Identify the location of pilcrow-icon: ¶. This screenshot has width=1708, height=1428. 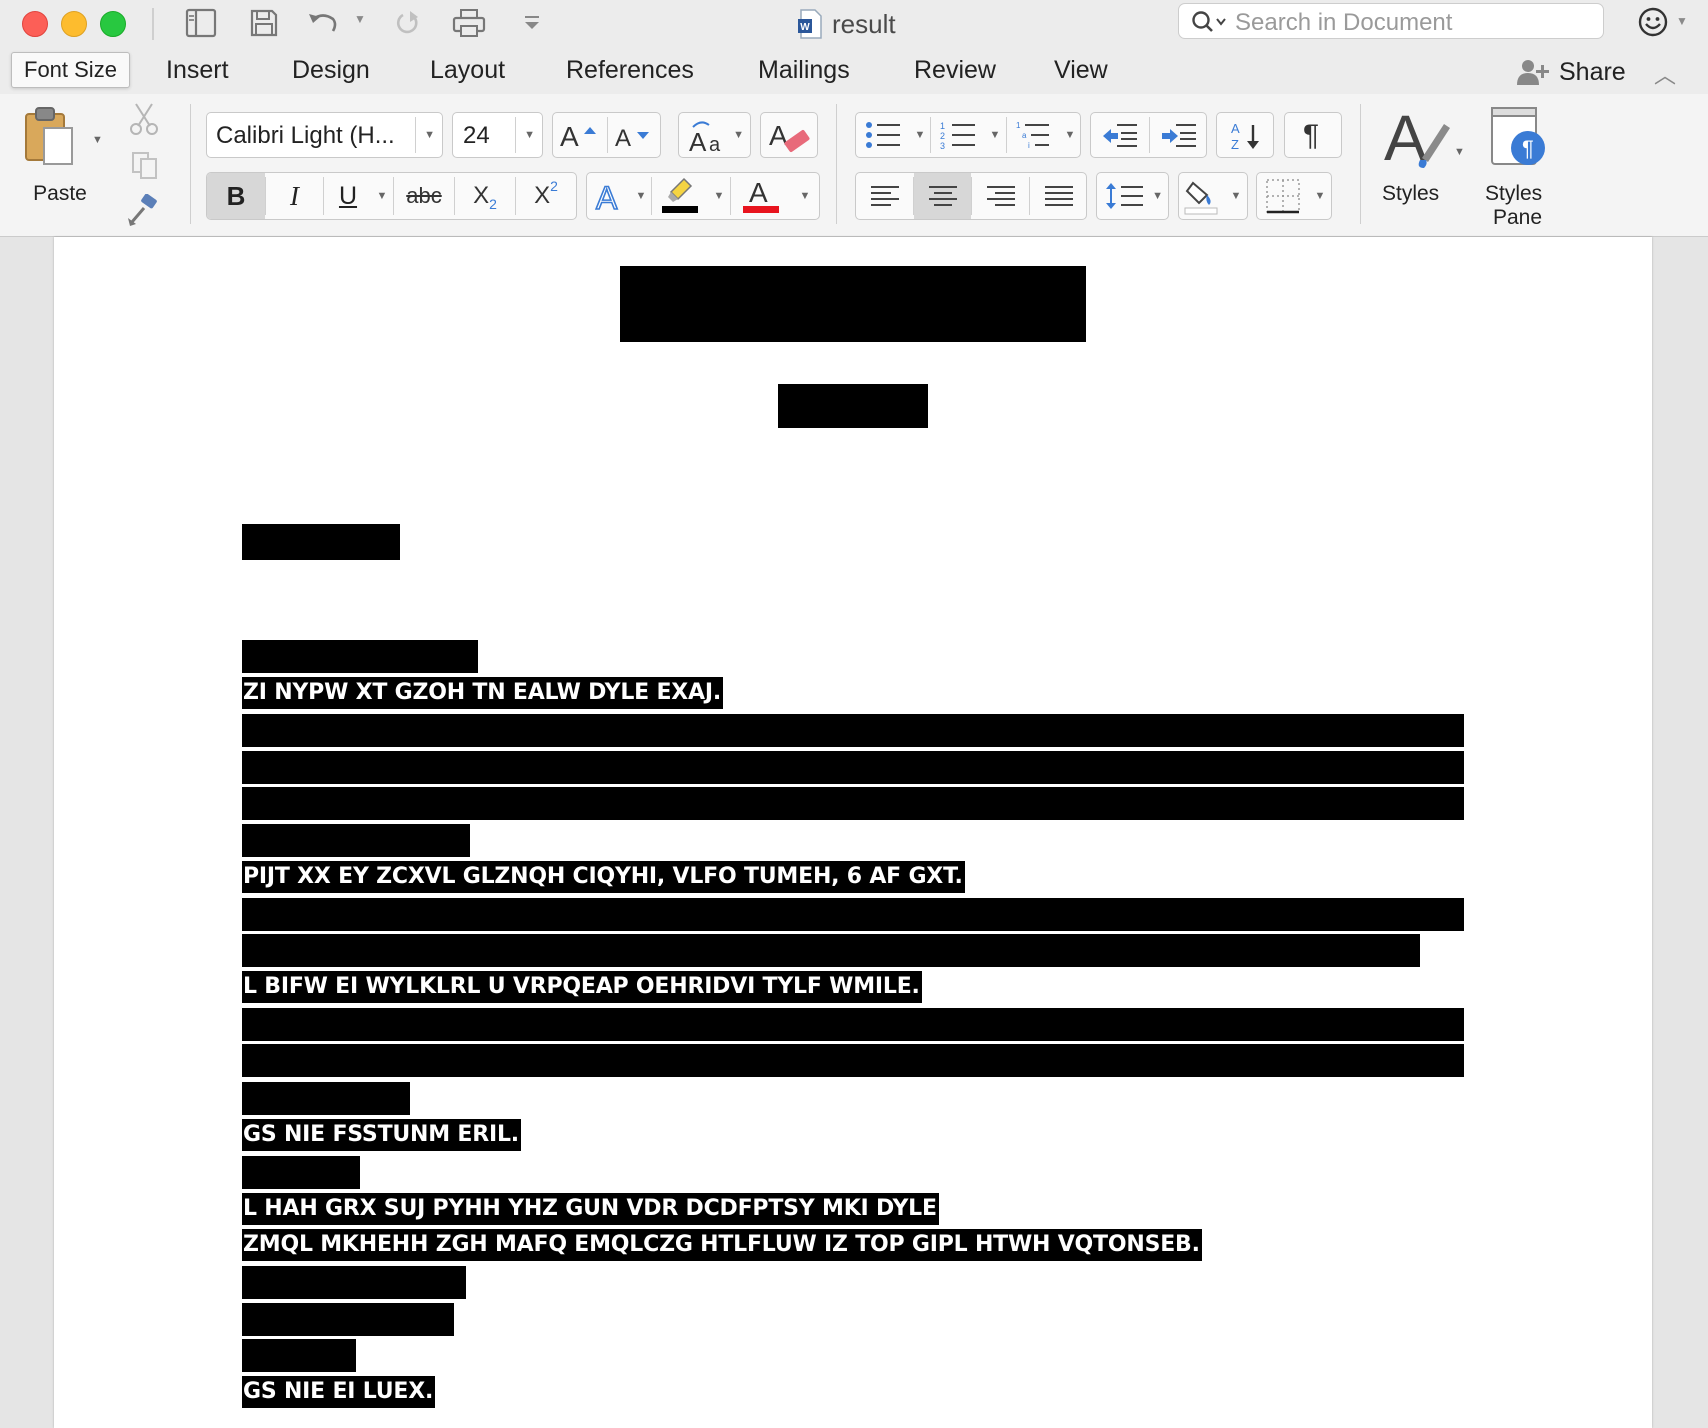
(1311, 135).